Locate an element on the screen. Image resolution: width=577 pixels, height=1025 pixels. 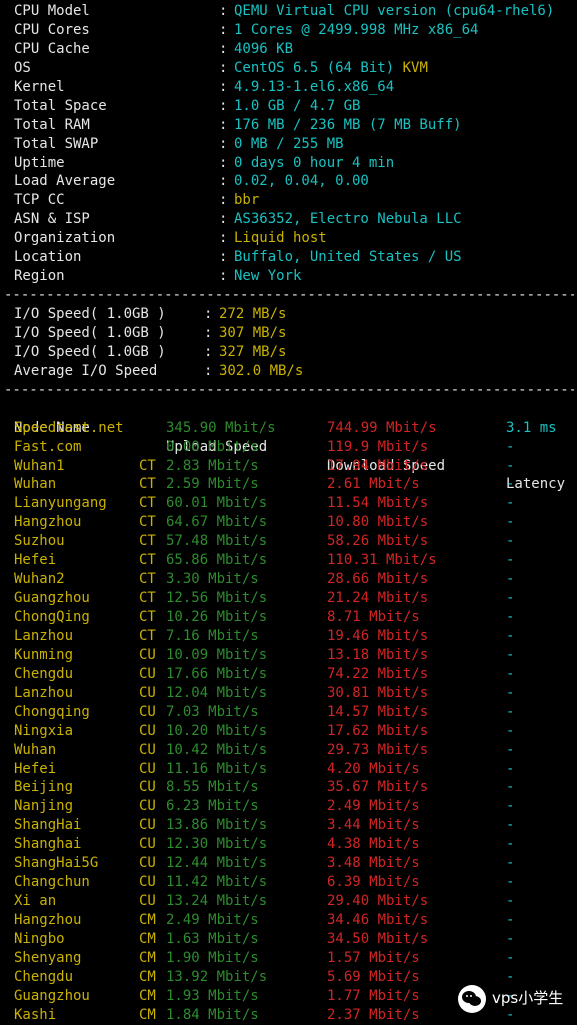
sysinfo-value-text: QEMU Virtual CPU version (cpu64-rhel6) is located at coordinates (394, 11).